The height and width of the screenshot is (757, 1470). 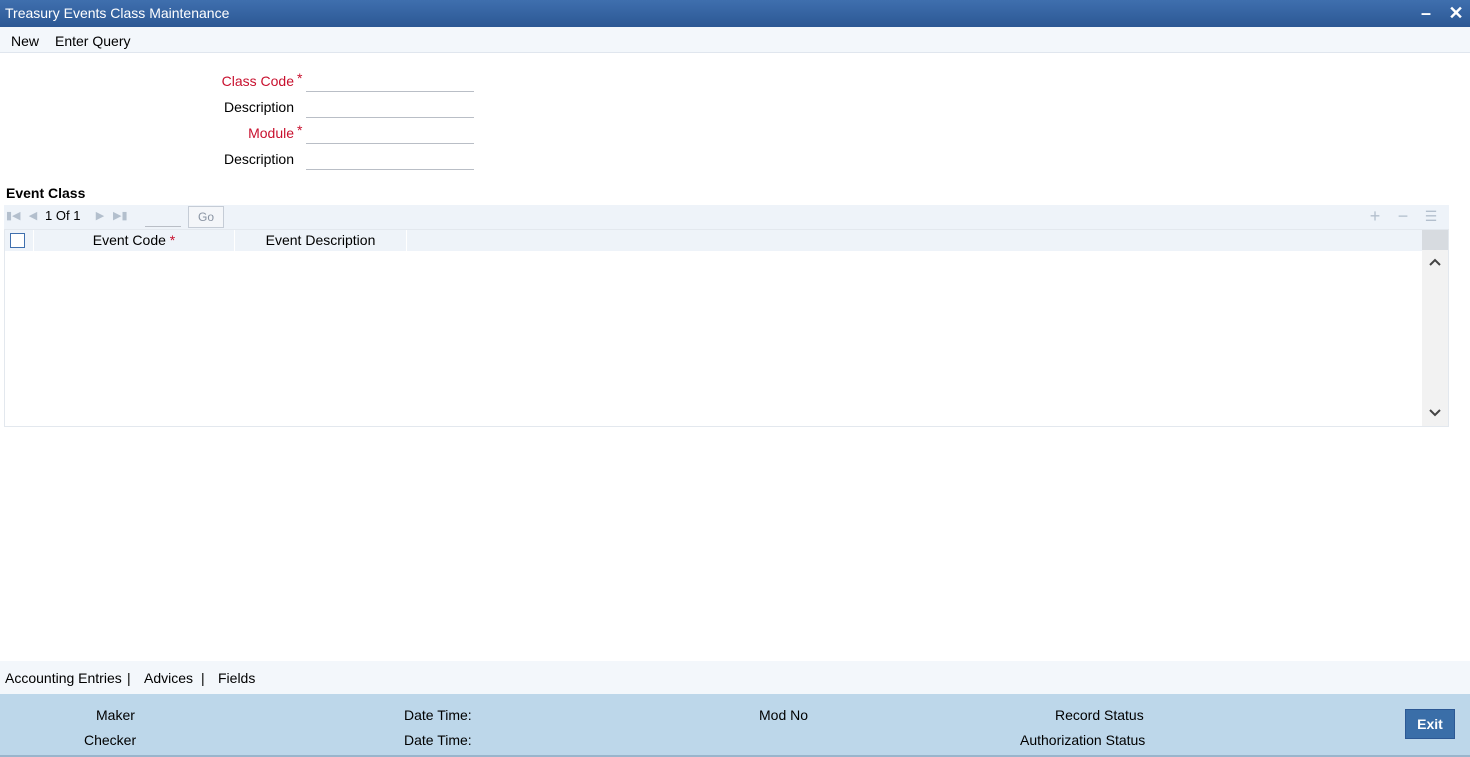 What do you see at coordinates (300, 130) in the screenshot?
I see `module-required-mark: *` at bounding box center [300, 130].